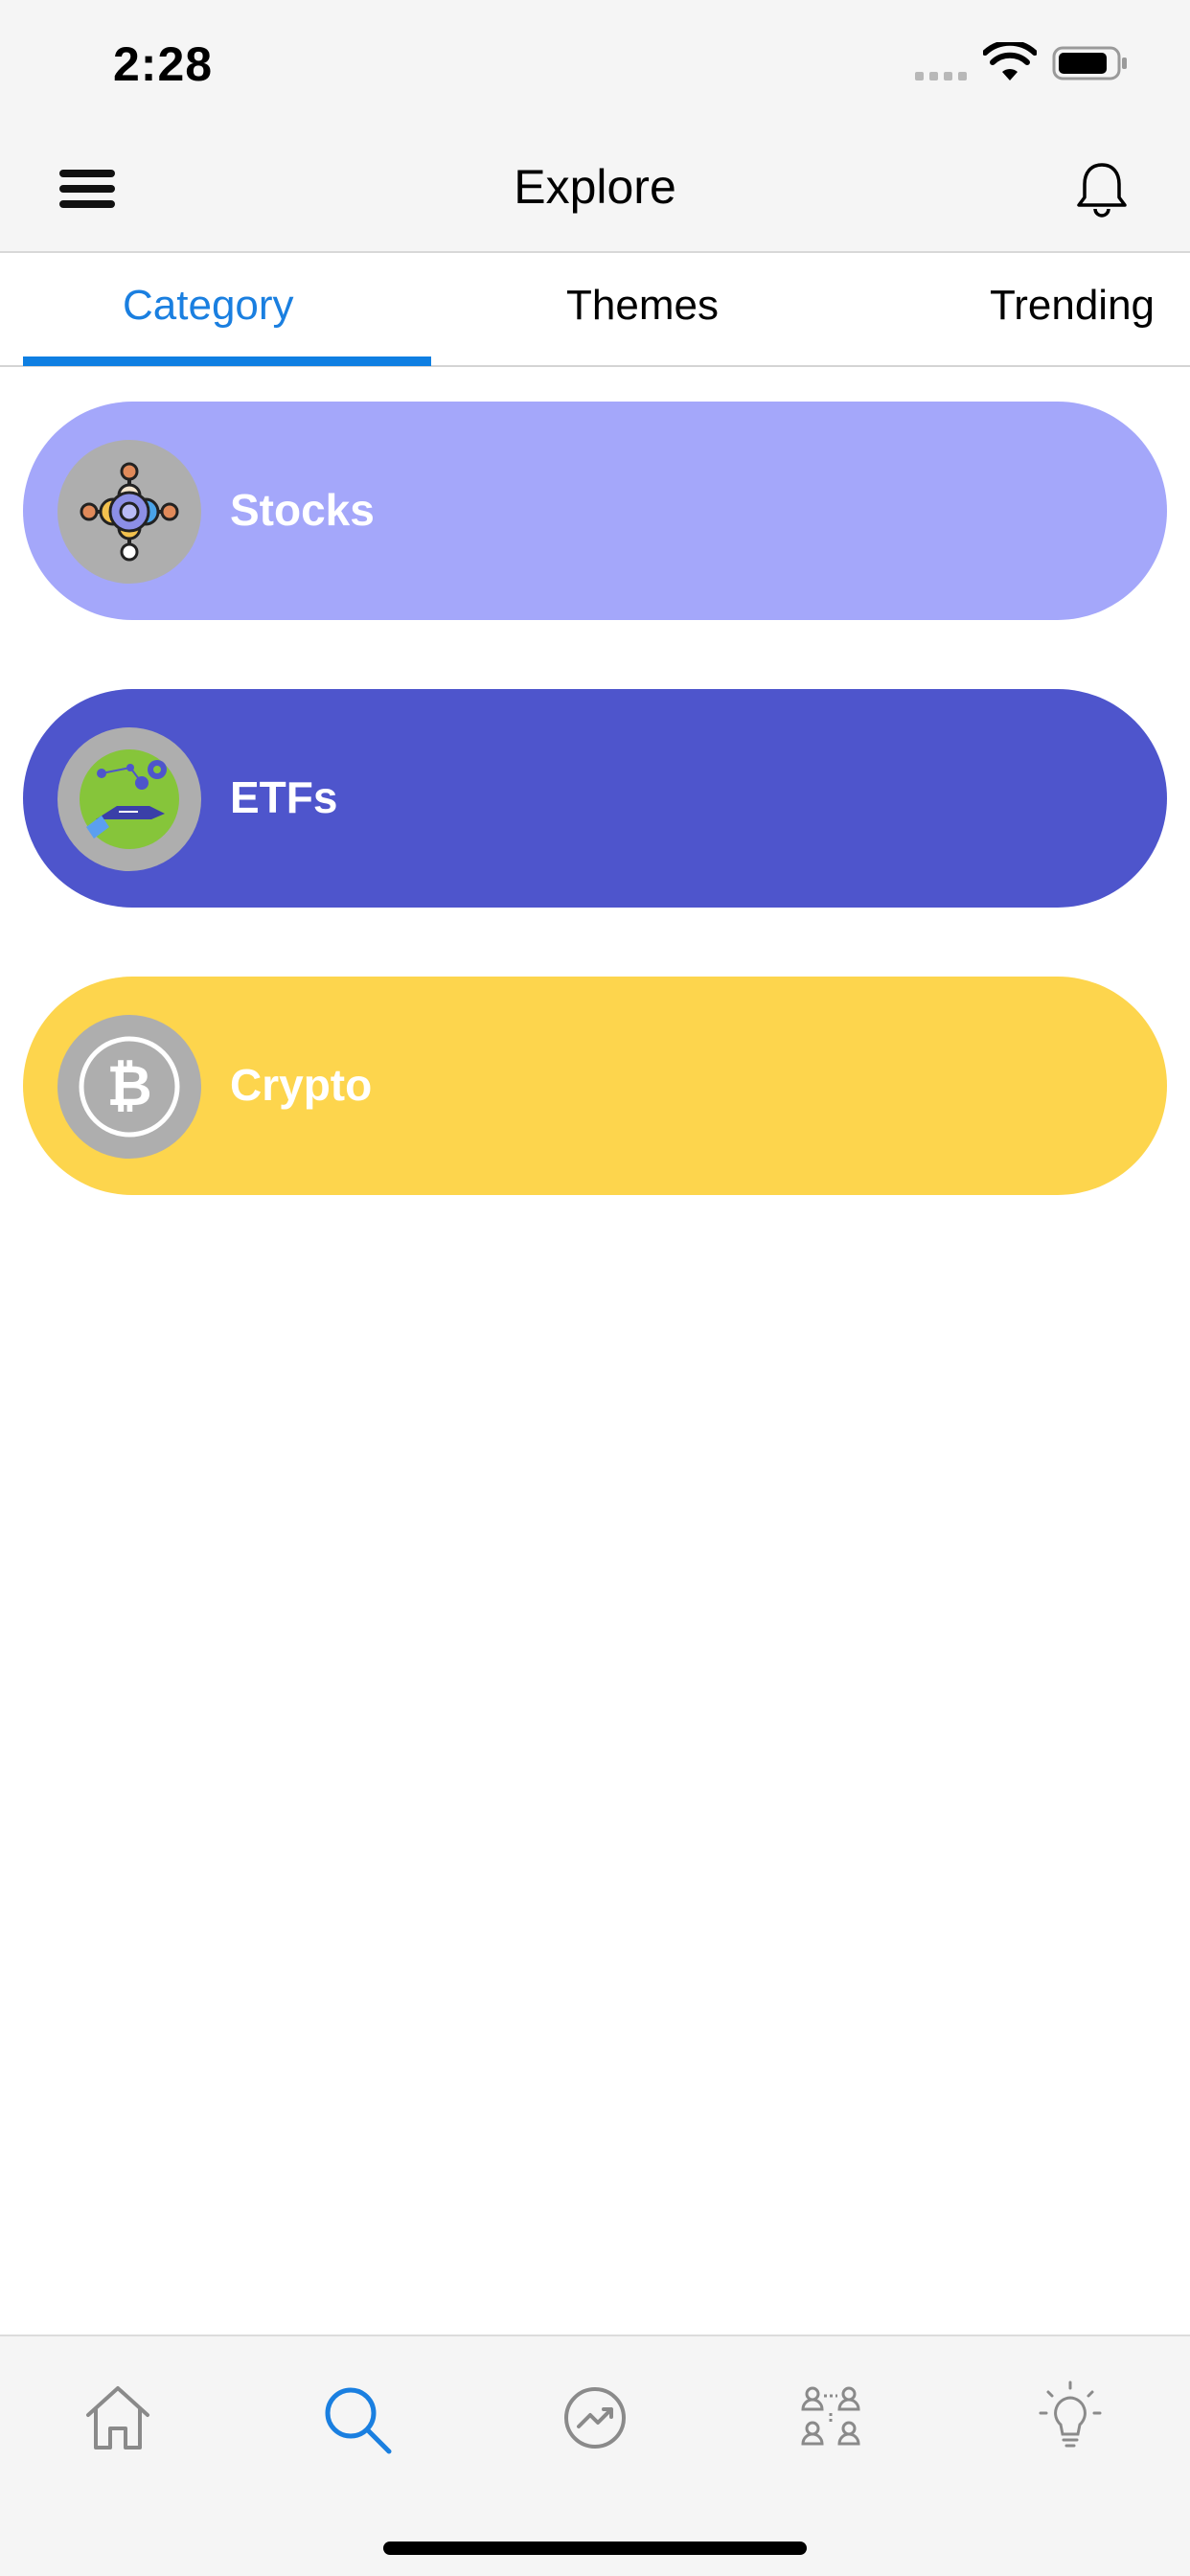 The height and width of the screenshot is (2576, 1190). What do you see at coordinates (1090, 63) in the screenshot?
I see `battery-icon` at bounding box center [1090, 63].